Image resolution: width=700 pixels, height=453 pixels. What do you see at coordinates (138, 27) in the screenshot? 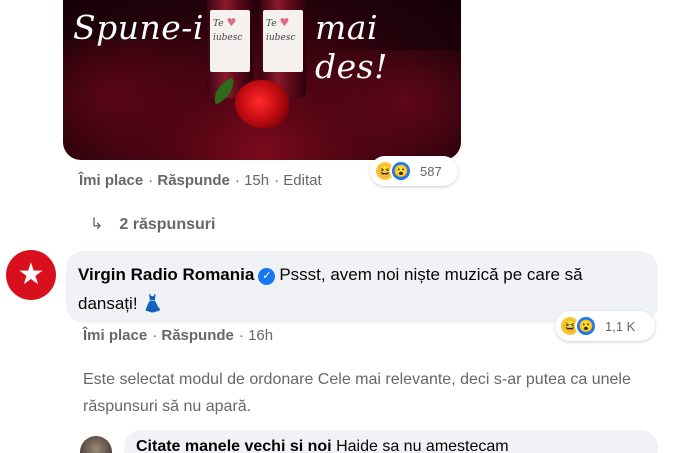
I see `image-caption-left: Spune-i` at bounding box center [138, 27].